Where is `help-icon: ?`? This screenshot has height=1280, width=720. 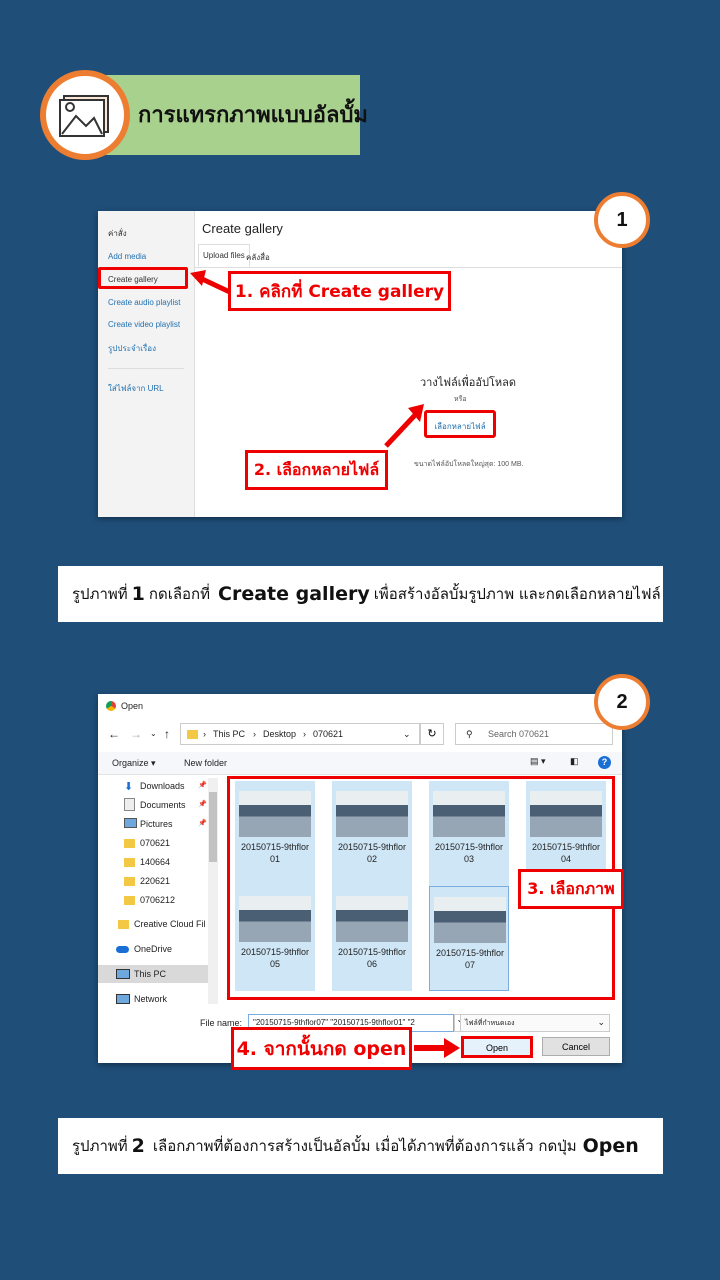 help-icon: ? is located at coordinates (604, 762).